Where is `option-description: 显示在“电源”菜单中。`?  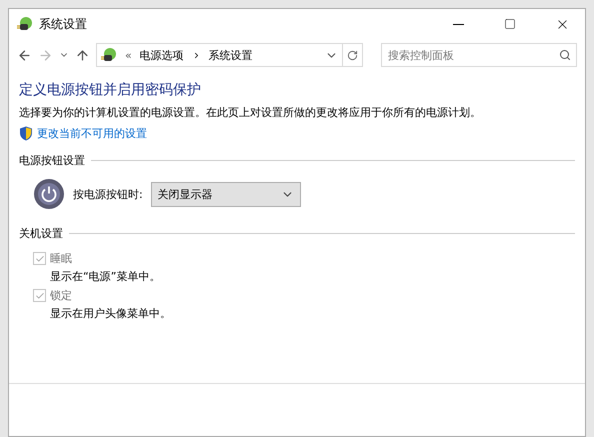
option-description: 显示在“电源”菜单中。 is located at coordinates (105, 276).